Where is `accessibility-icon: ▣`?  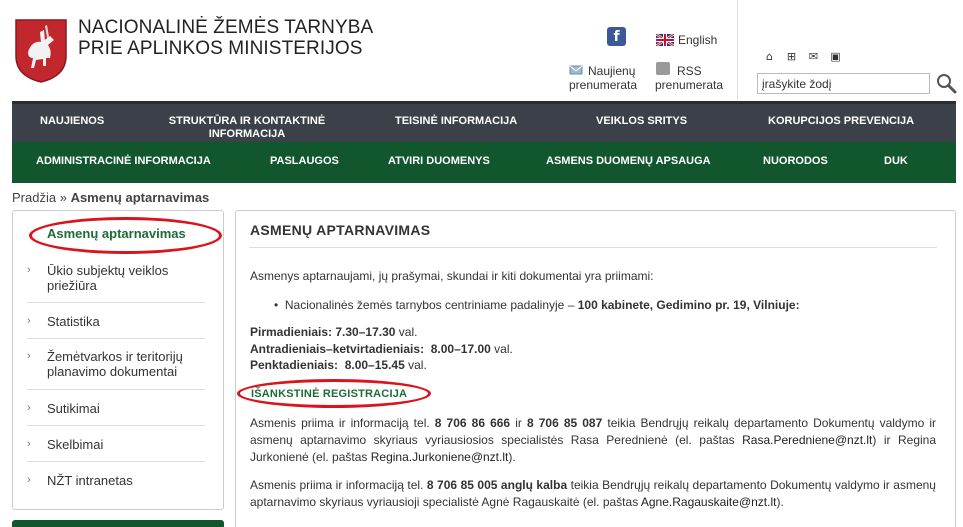 accessibility-icon: ▣ is located at coordinates (835, 56).